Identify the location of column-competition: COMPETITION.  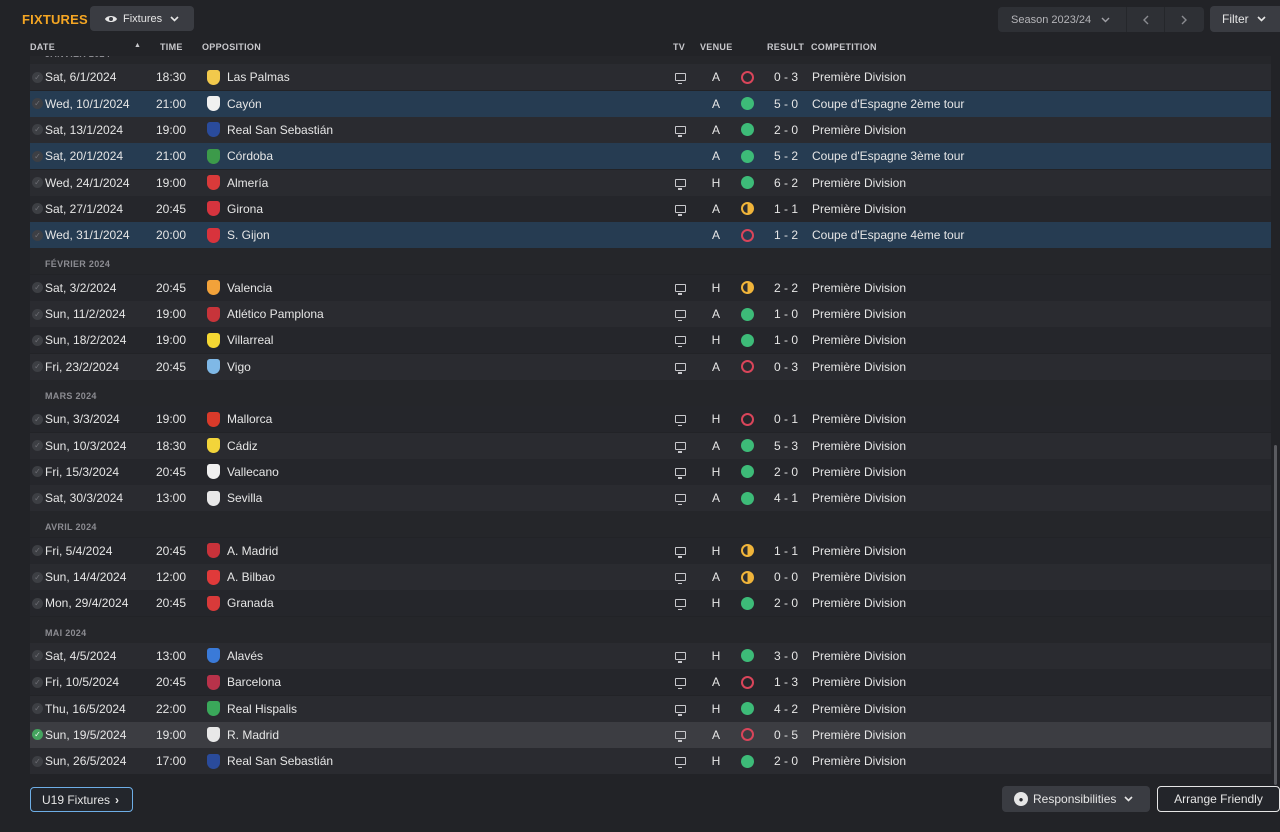
(844, 47).